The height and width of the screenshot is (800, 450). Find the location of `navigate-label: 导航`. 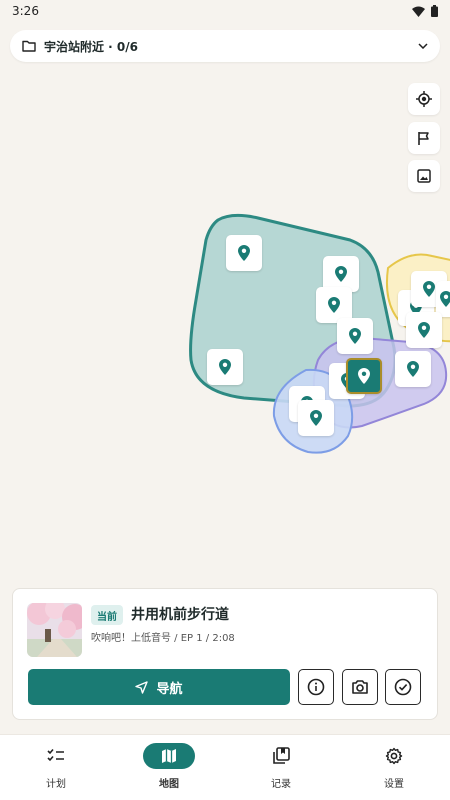

navigate-label: 导航 is located at coordinates (169, 689).